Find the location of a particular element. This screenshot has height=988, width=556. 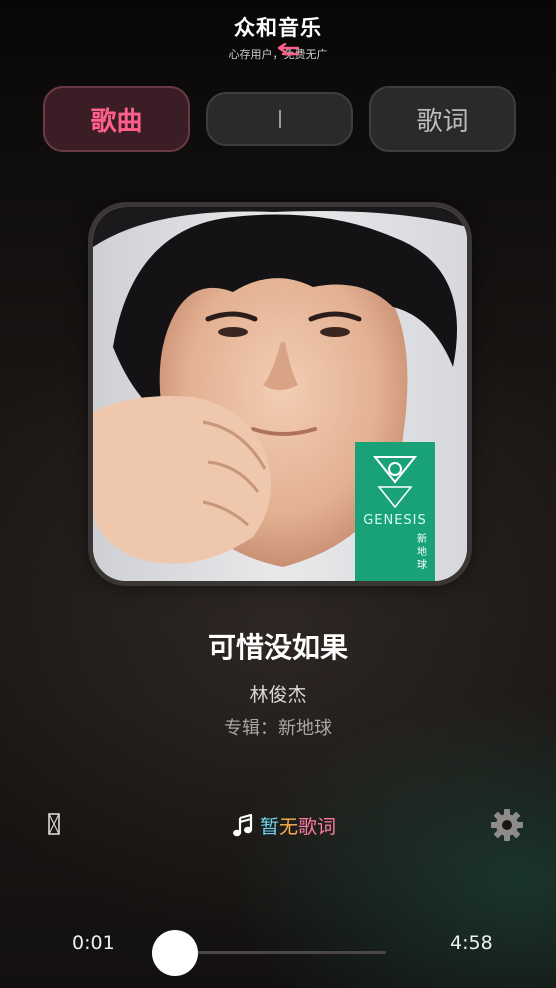

svg-text: GENESIS is located at coordinates (395, 520).